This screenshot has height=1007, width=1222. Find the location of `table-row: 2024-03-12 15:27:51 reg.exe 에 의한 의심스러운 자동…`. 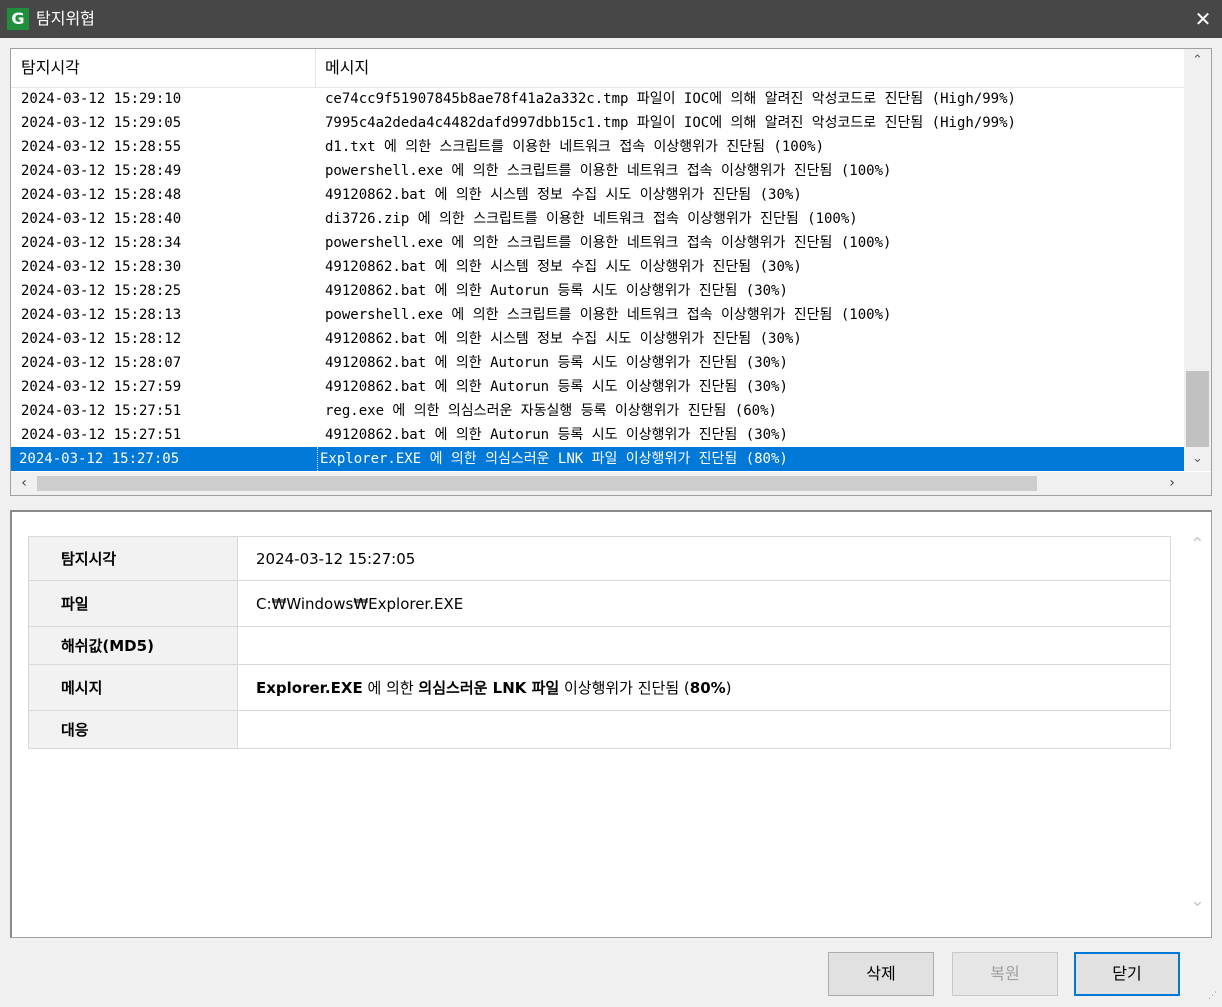

table-row: 2024-03-12 15:27:51 reg.exe 에 의한 의심스러운 자동… is located at coordinates (597, 411).